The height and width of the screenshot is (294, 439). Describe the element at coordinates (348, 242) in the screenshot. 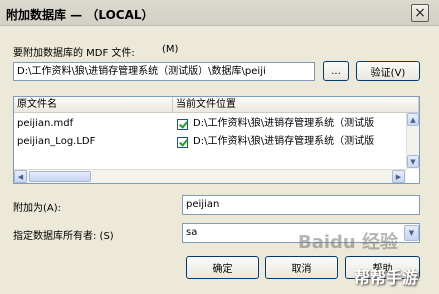

I see `baidu-watermark: Baidu 经验` at that location.